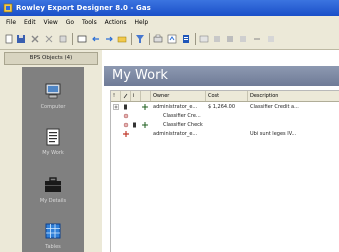 The image size is (339, 252). What do you see at coordinates (35, 39) in the screenshot?
I see `delete-icon` at bounding box center [35, 39].